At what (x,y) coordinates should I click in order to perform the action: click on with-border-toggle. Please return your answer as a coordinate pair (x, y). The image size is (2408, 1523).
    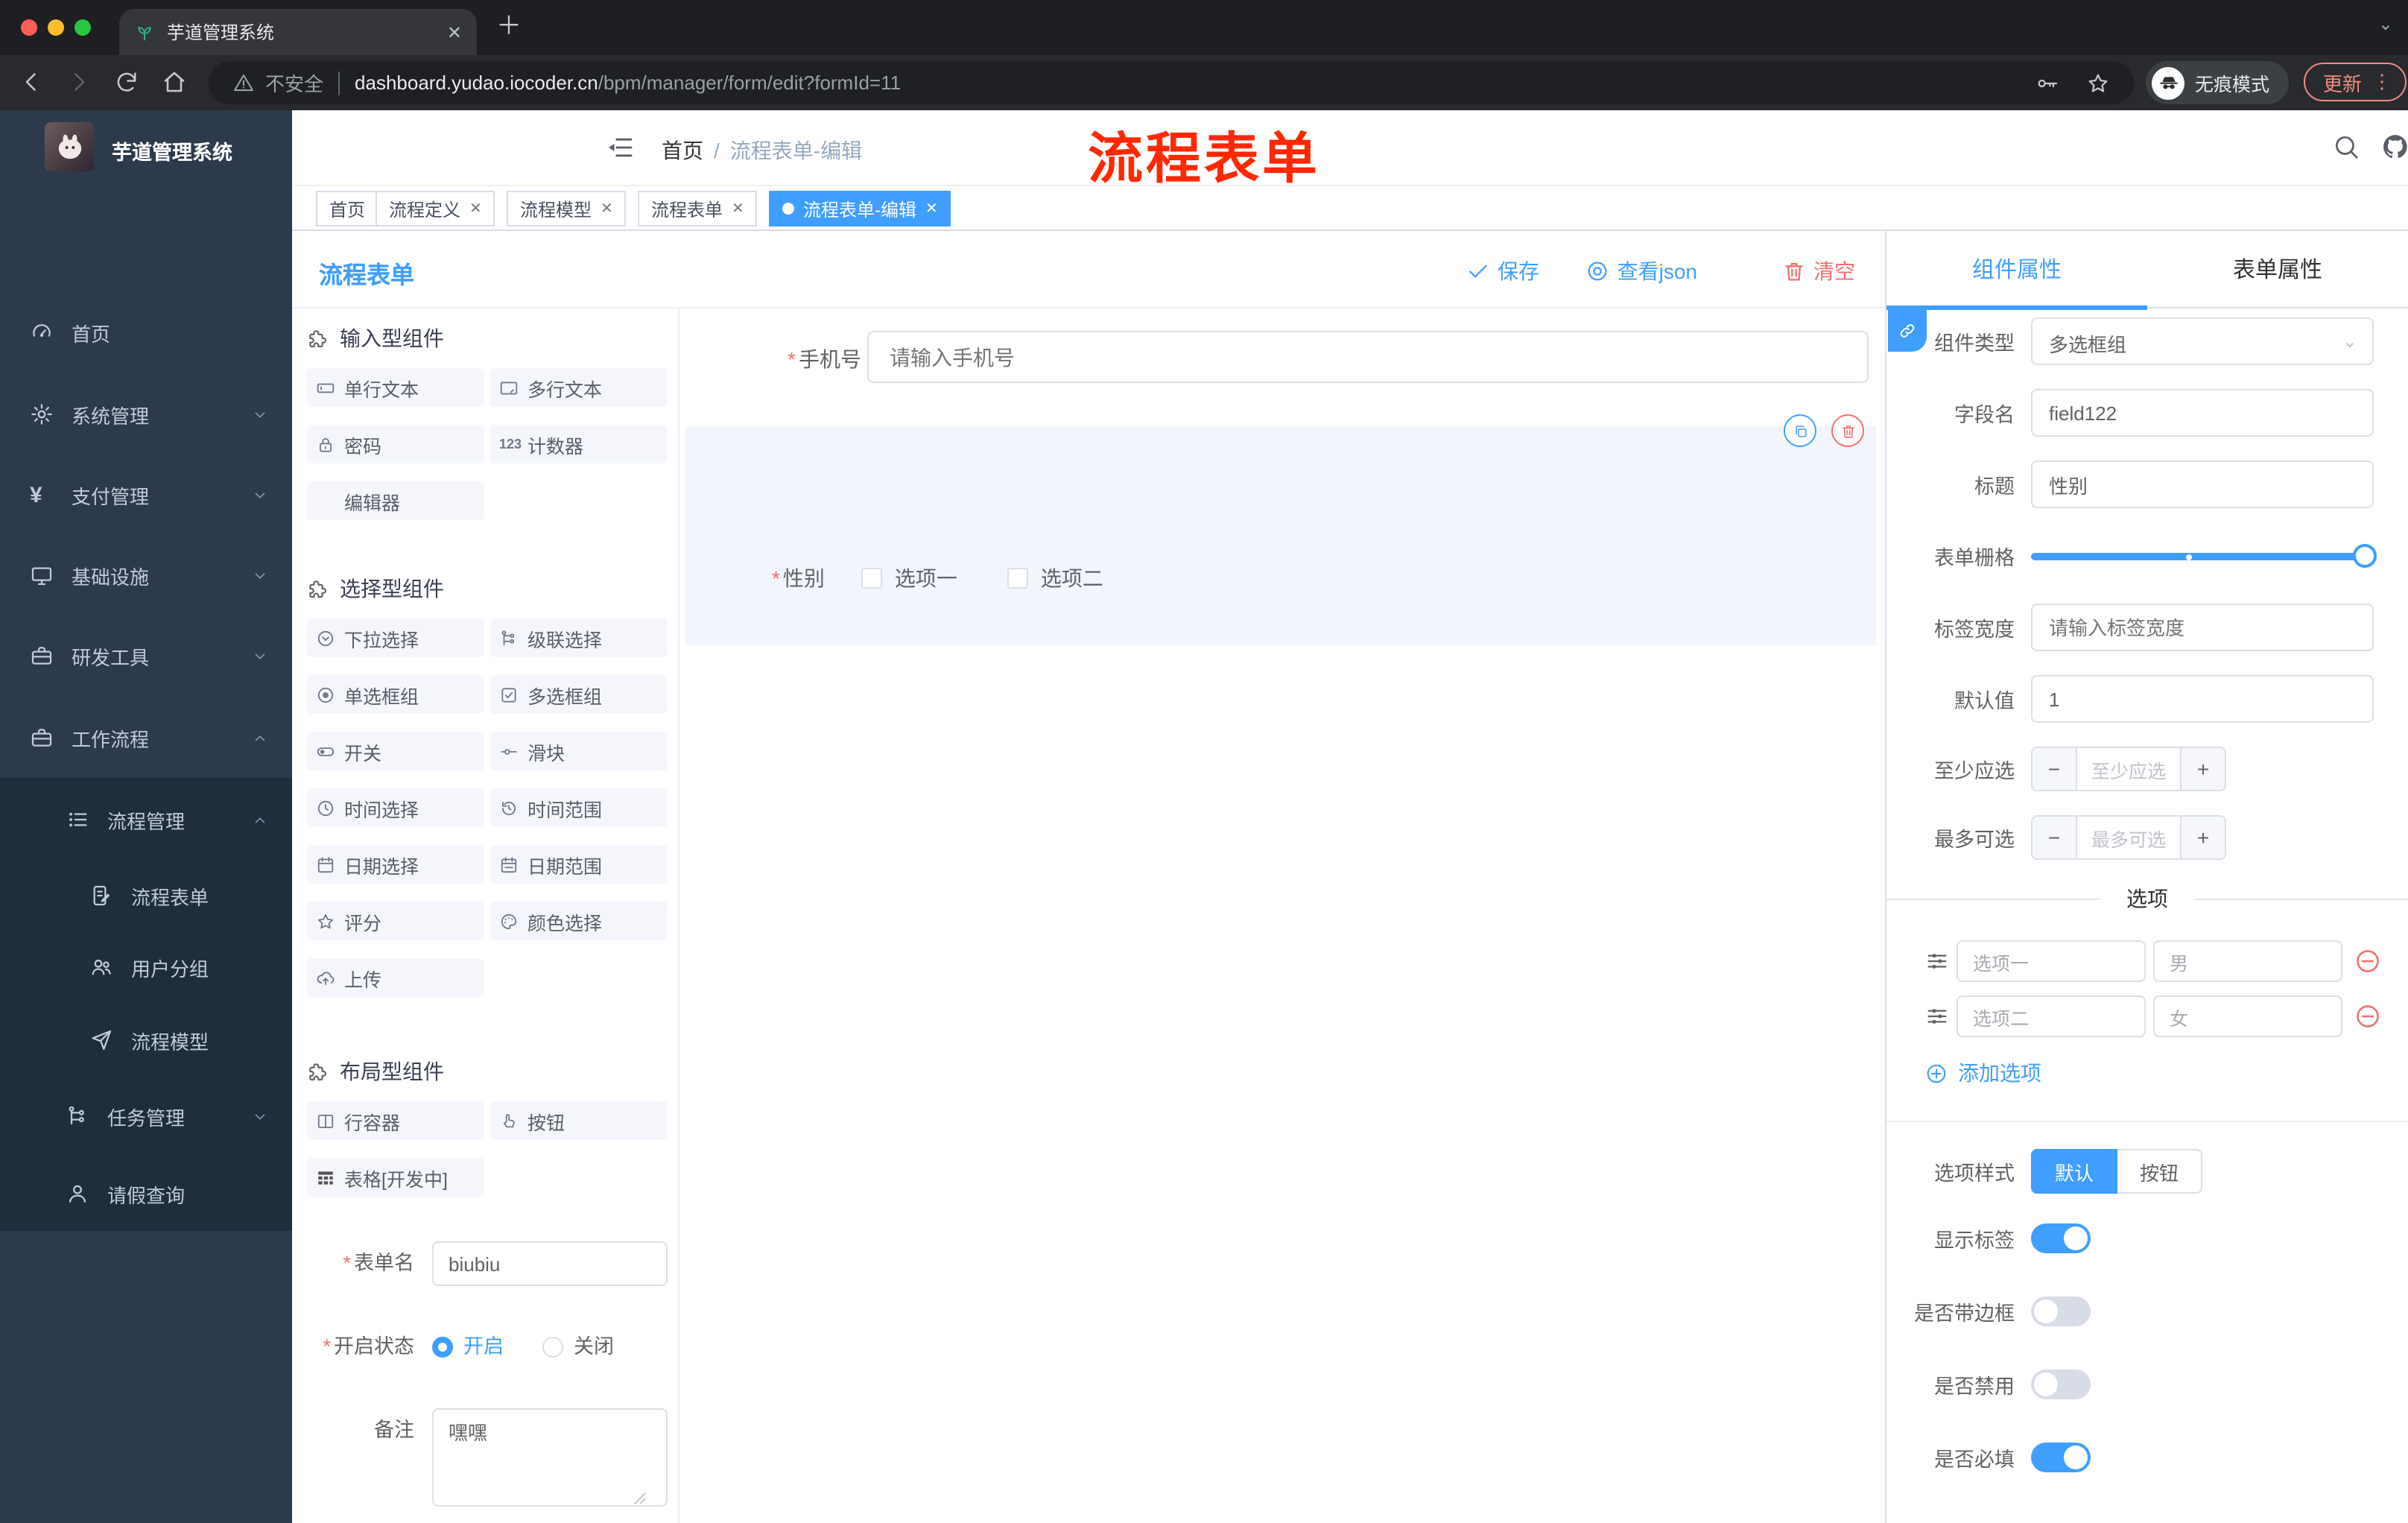
    Looking at the image, I should click on (2061, 1311).